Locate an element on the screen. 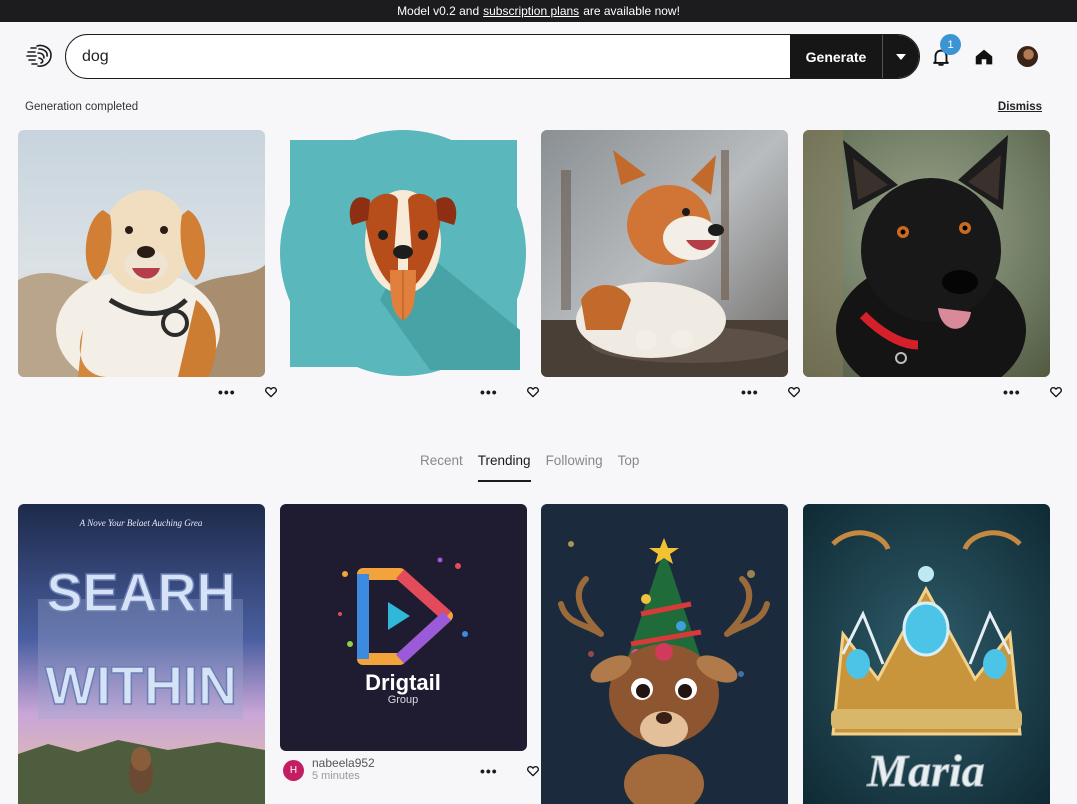 The image size is (1077, 804). generated-image-1-actions: ••• is located at coordinates (248, 392).